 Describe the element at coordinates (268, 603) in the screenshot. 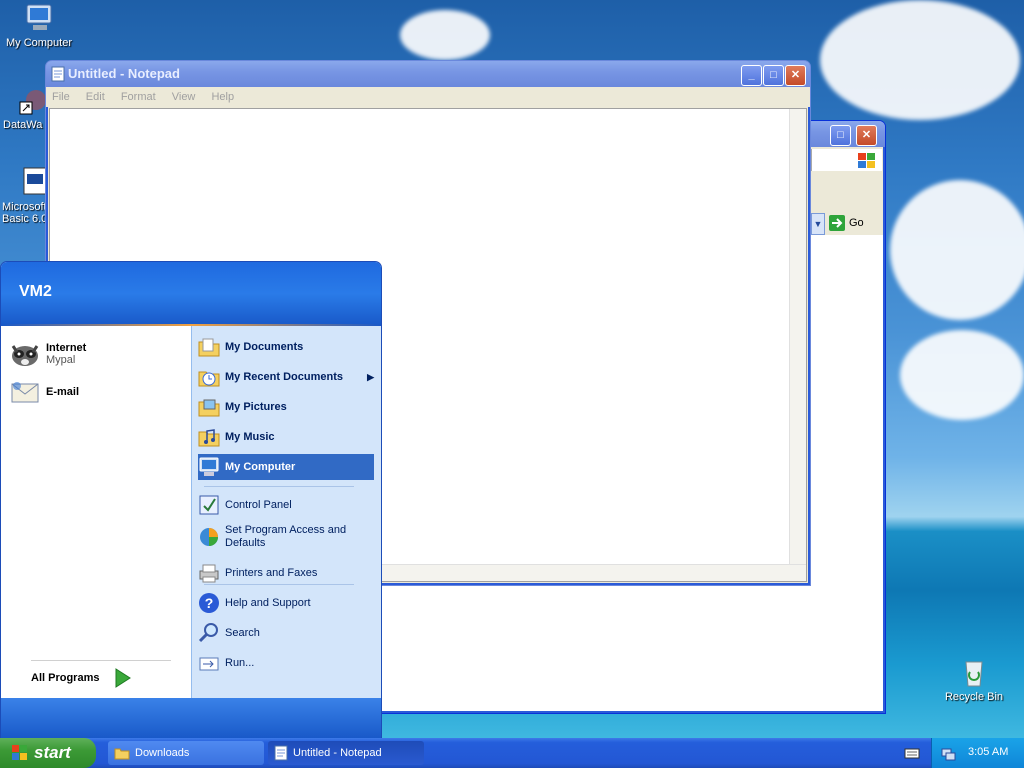

I see `help-support-label: Help and Support` at that location.